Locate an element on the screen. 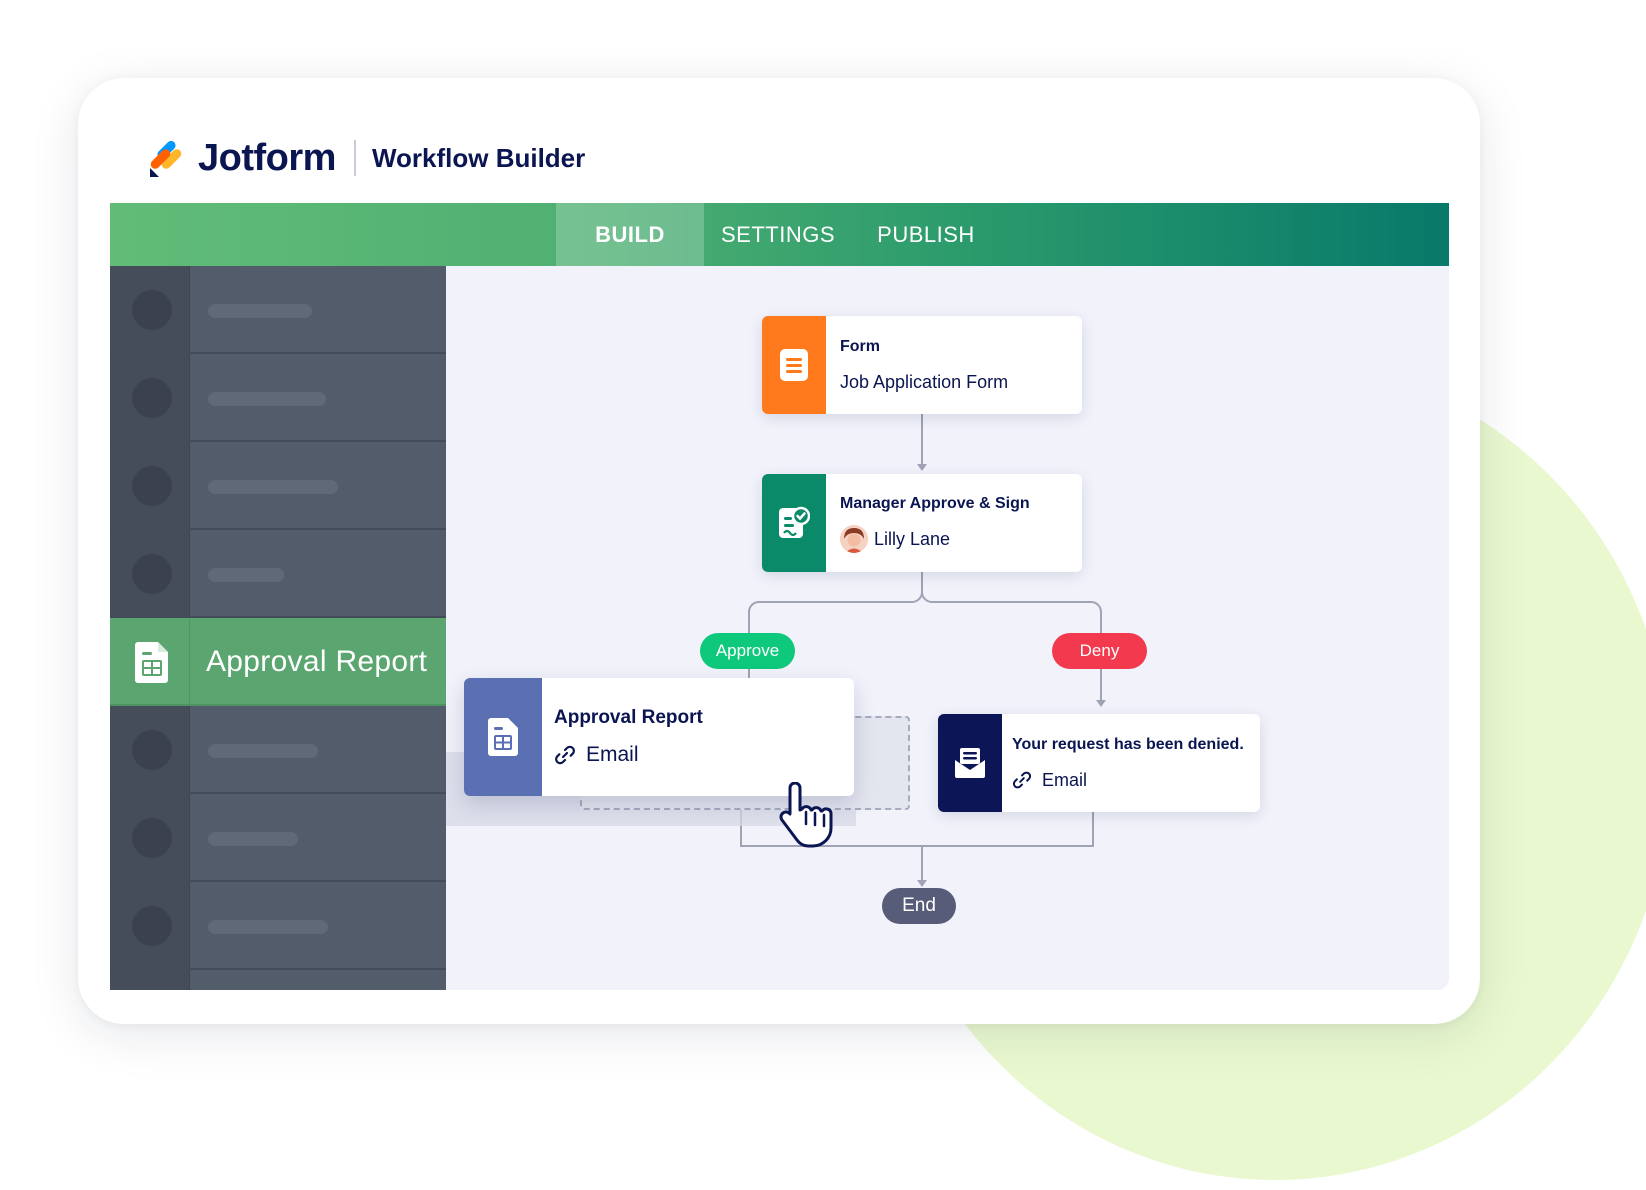  form-icon is located at coordinates (794, 365).